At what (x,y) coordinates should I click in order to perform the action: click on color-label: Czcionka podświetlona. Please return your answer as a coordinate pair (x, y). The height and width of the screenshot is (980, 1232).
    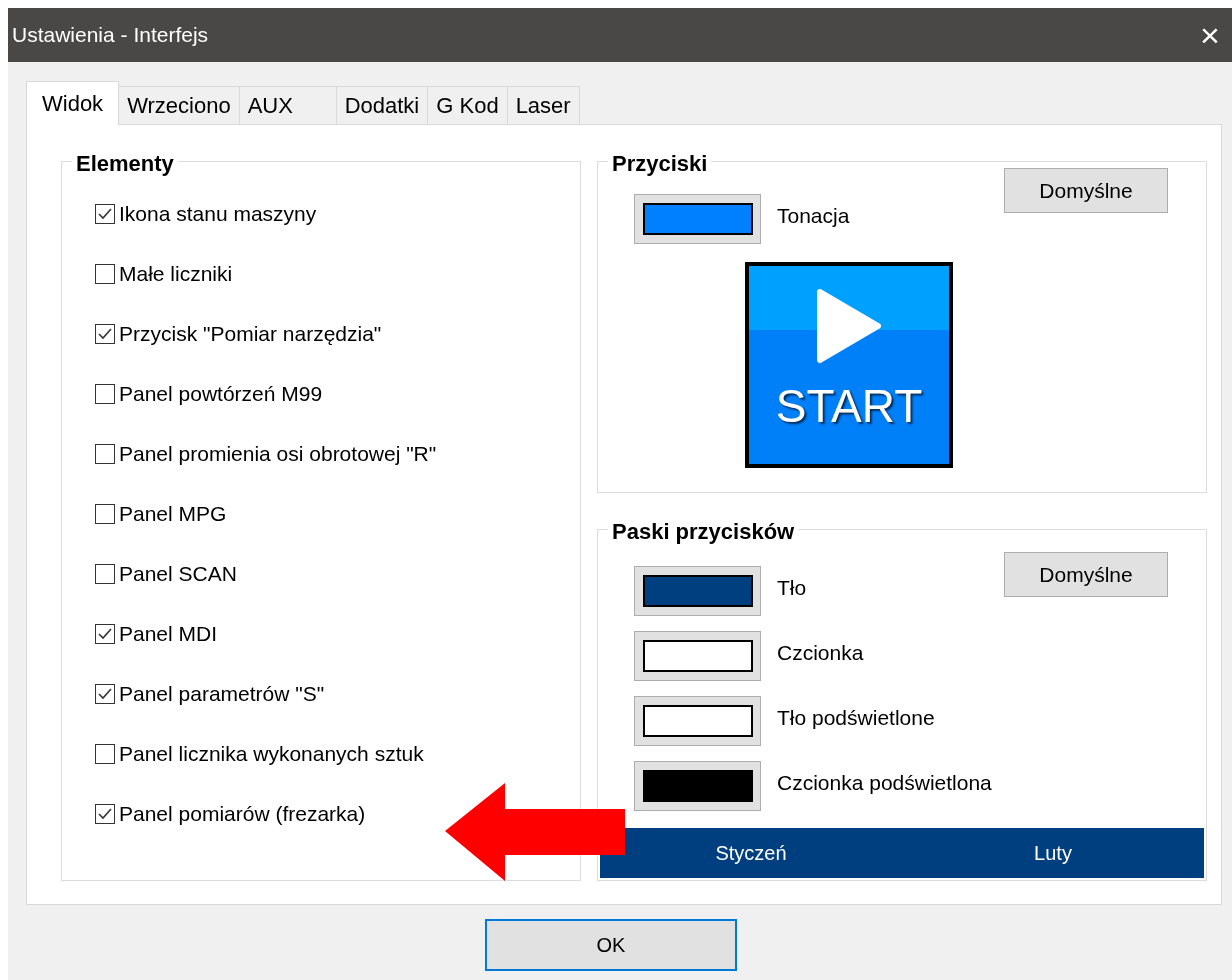
    Looking at the image, I should click on (884, 783).